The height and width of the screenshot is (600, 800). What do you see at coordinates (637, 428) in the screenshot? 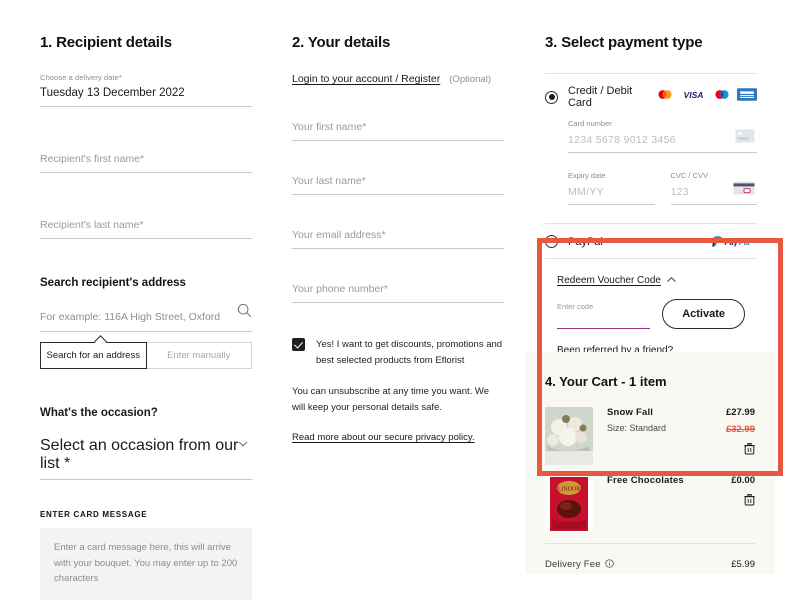
I see `cart-item-size: Size: Standard` at bounding box center [637, 428].